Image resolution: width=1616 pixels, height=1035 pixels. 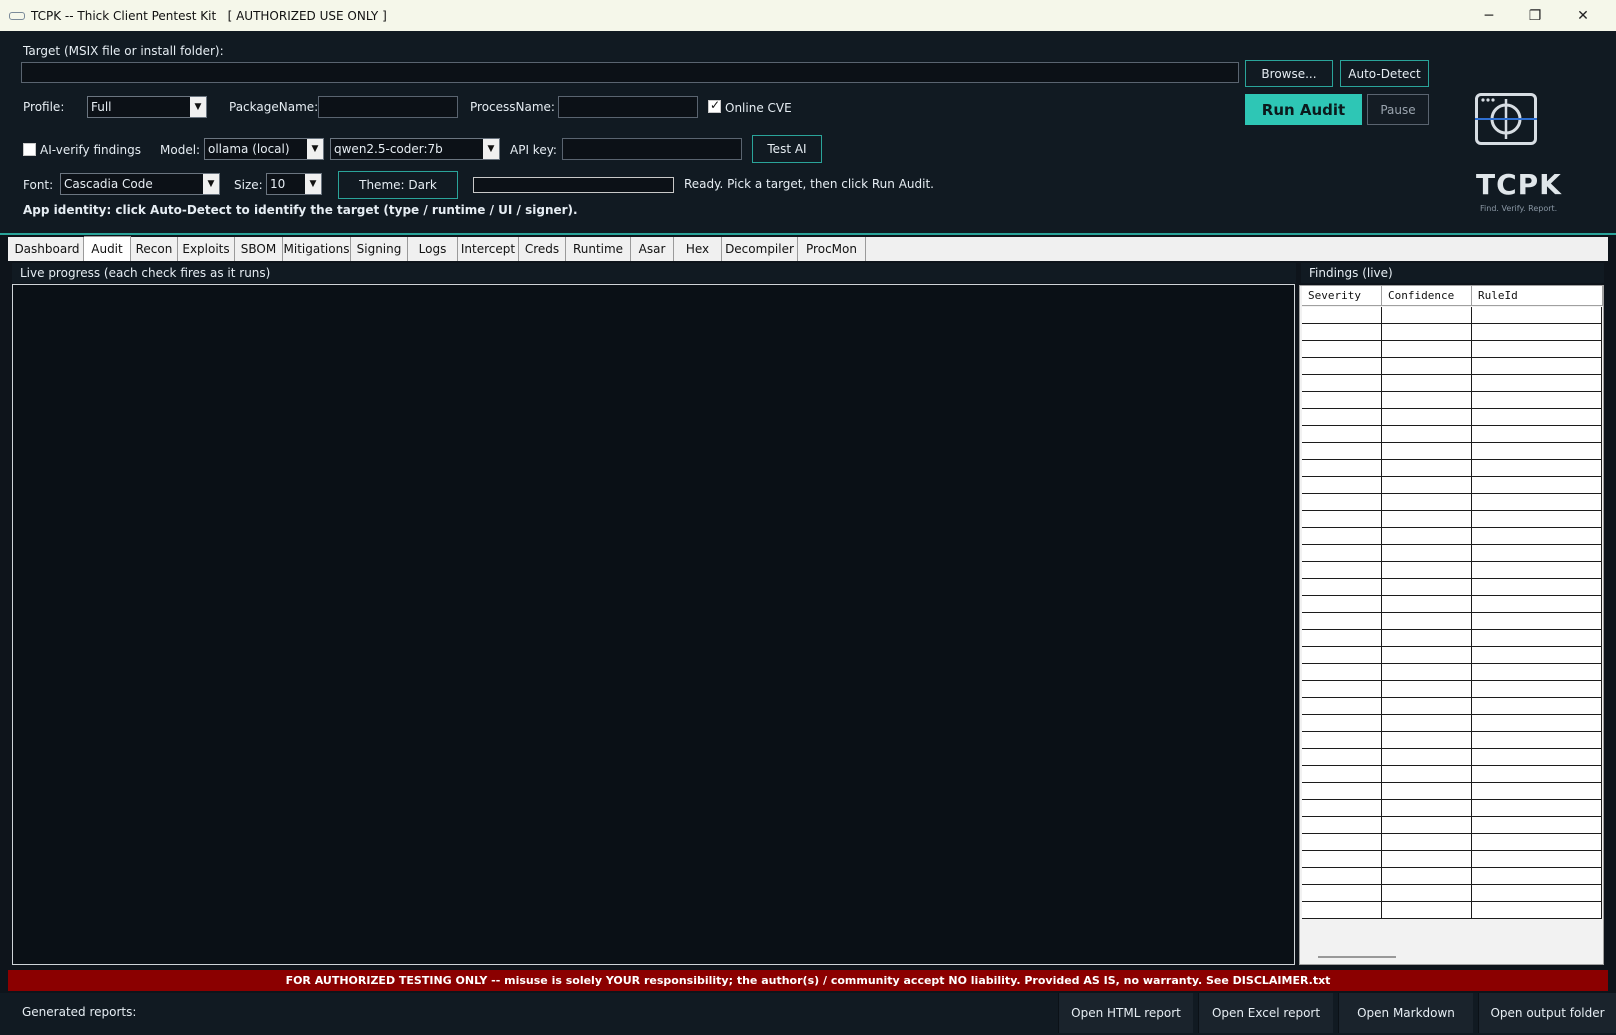 What do you see at coordinates (1519, 184) in the screenshot?
I see `logo-wordmark: TCPK` at bounding box center [1519, 184].